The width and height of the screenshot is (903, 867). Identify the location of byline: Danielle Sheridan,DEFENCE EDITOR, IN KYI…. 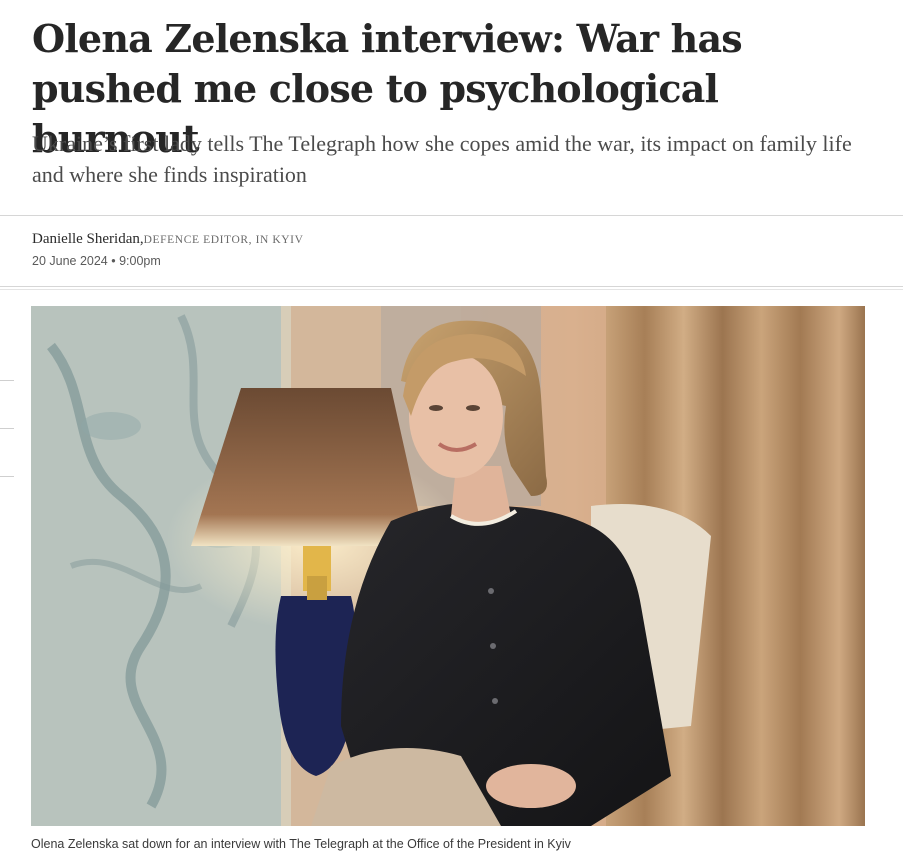
(168, 239).